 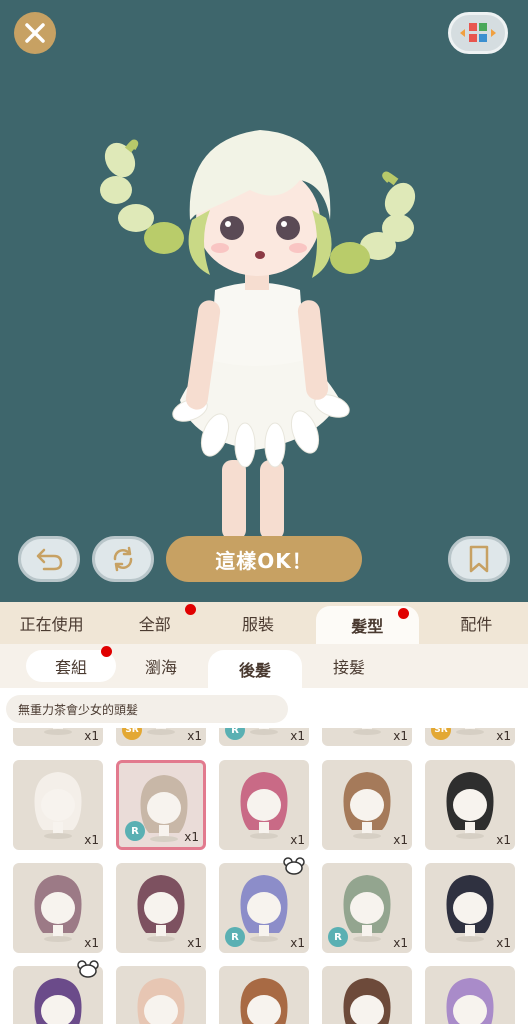 I want to click on subtab-label: 瀏海, so click(x=160, y=667).